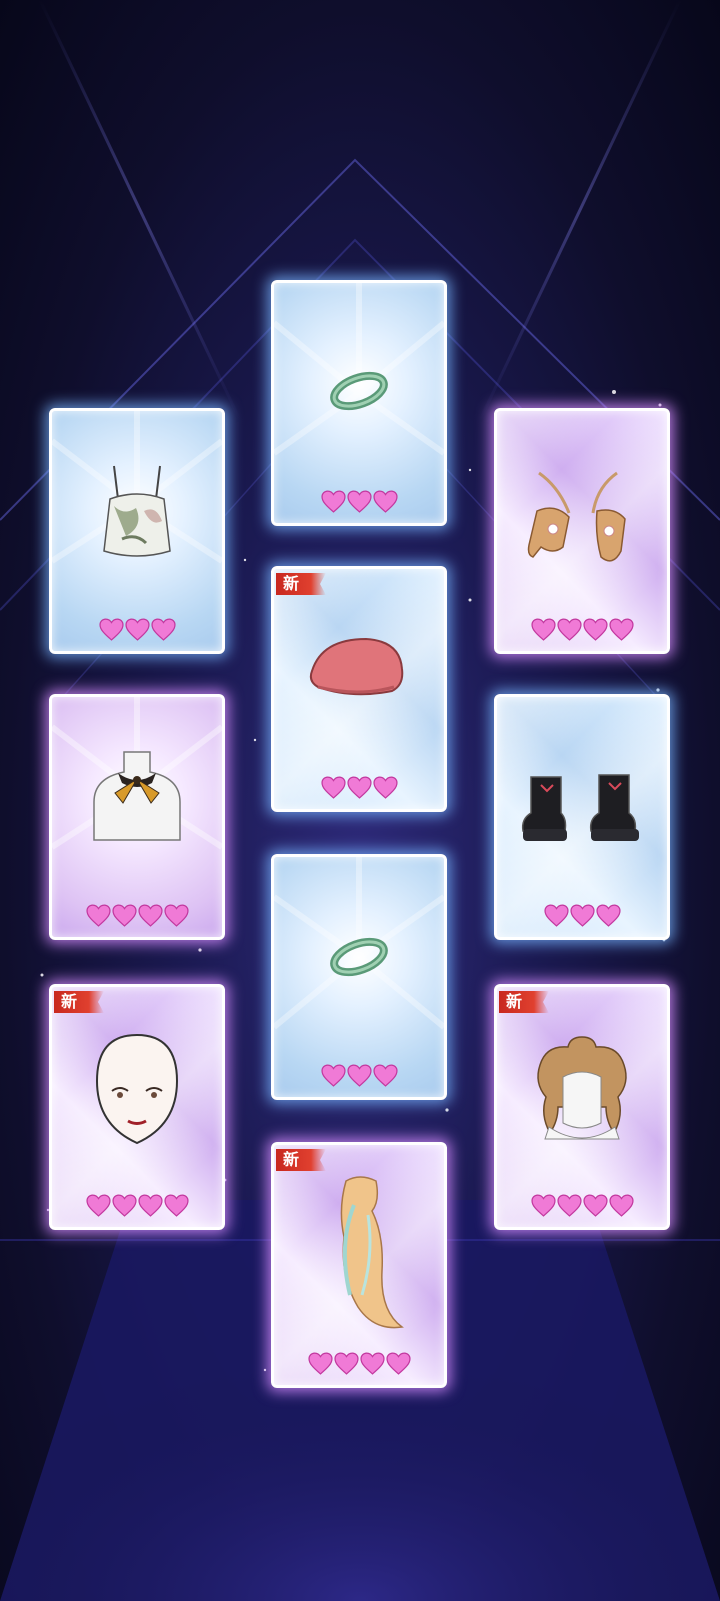 Image resolution: width=720 pixels, height=1601 pixels. I want to click on strappy-heels-icon, so click(576, 516).